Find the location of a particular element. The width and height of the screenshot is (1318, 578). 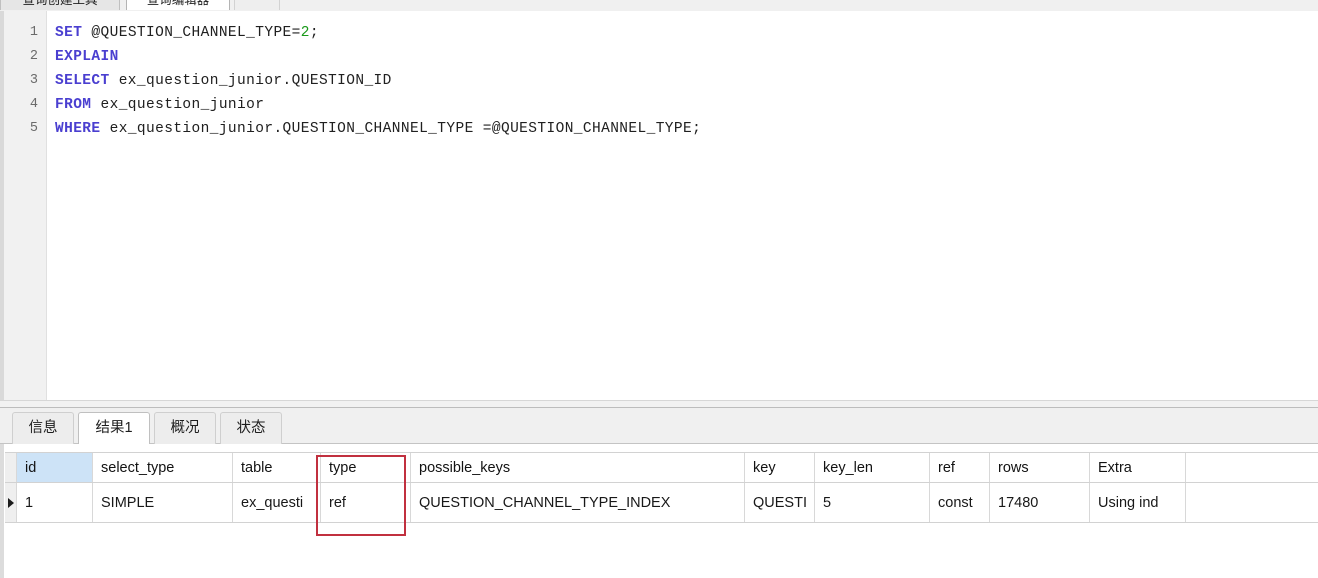

cell-key: QUESTI is located at coordinates (780, 502).